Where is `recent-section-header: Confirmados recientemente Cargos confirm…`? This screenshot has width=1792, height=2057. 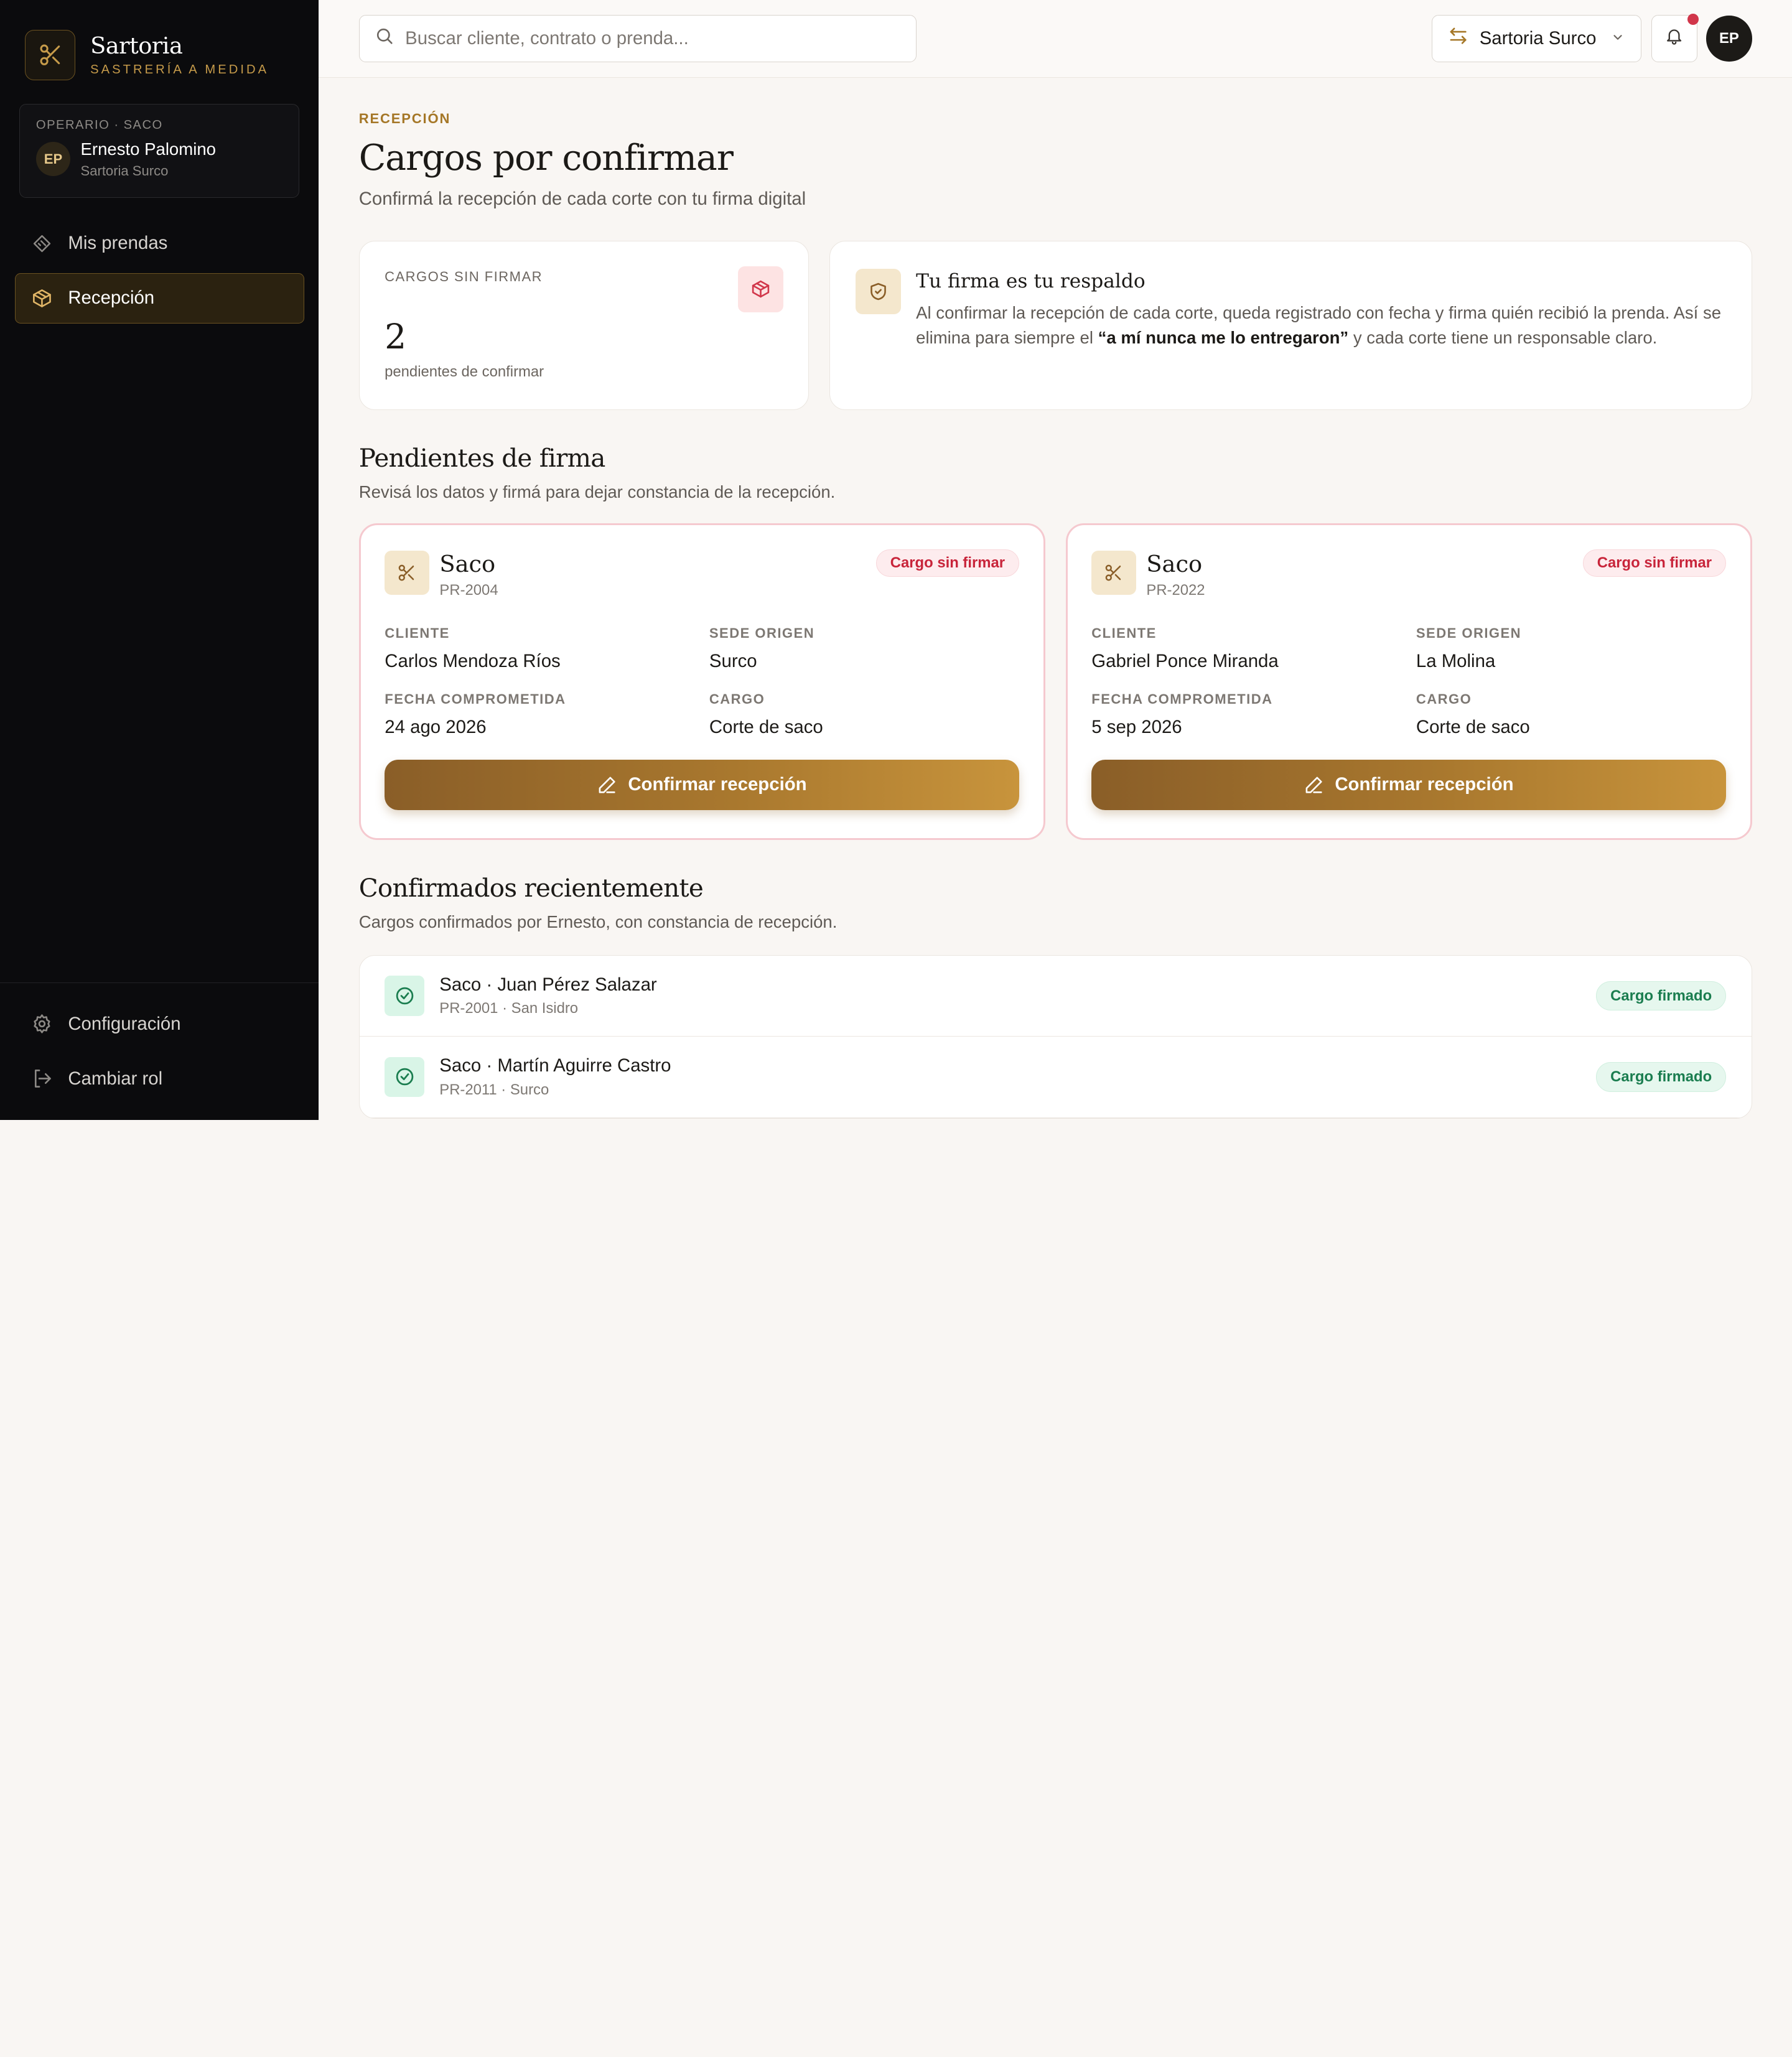
recent-section-header: Confirmados recientemente Cargos confirm… is located at coordinates (1055, 902).